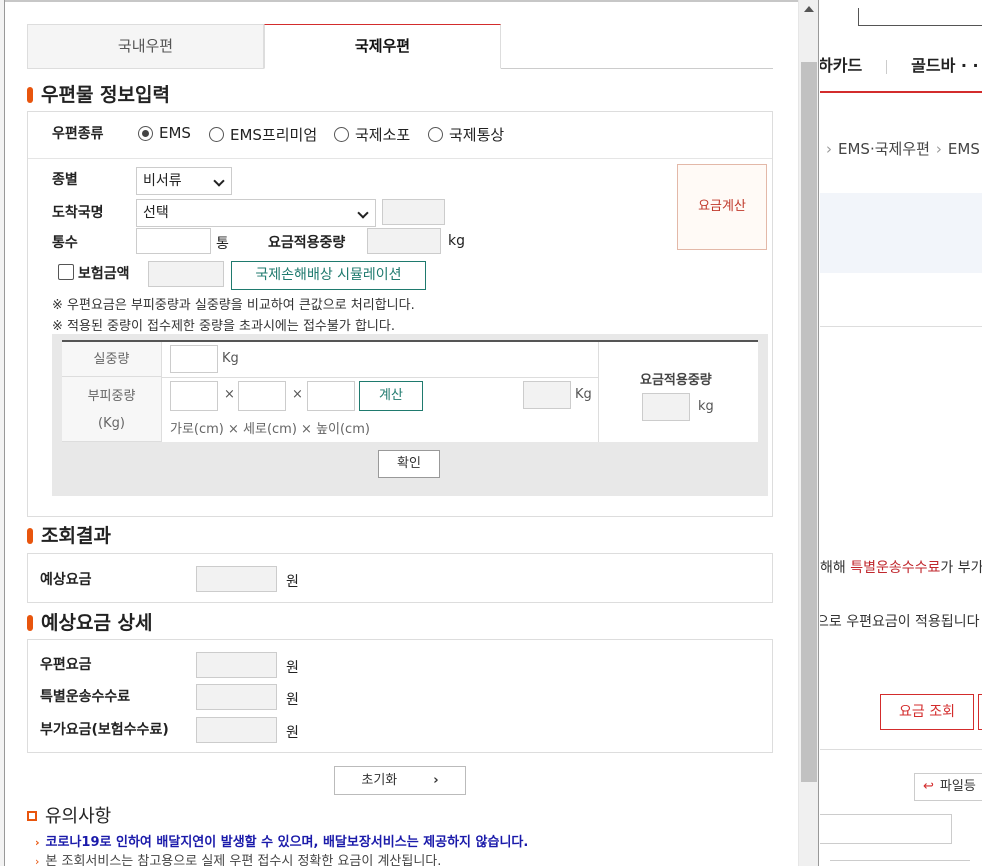  I want to click on detail-box: 우편요금 원 특별운송수수료 원 부가요금(보험수수료) 원, so click(400, 696).